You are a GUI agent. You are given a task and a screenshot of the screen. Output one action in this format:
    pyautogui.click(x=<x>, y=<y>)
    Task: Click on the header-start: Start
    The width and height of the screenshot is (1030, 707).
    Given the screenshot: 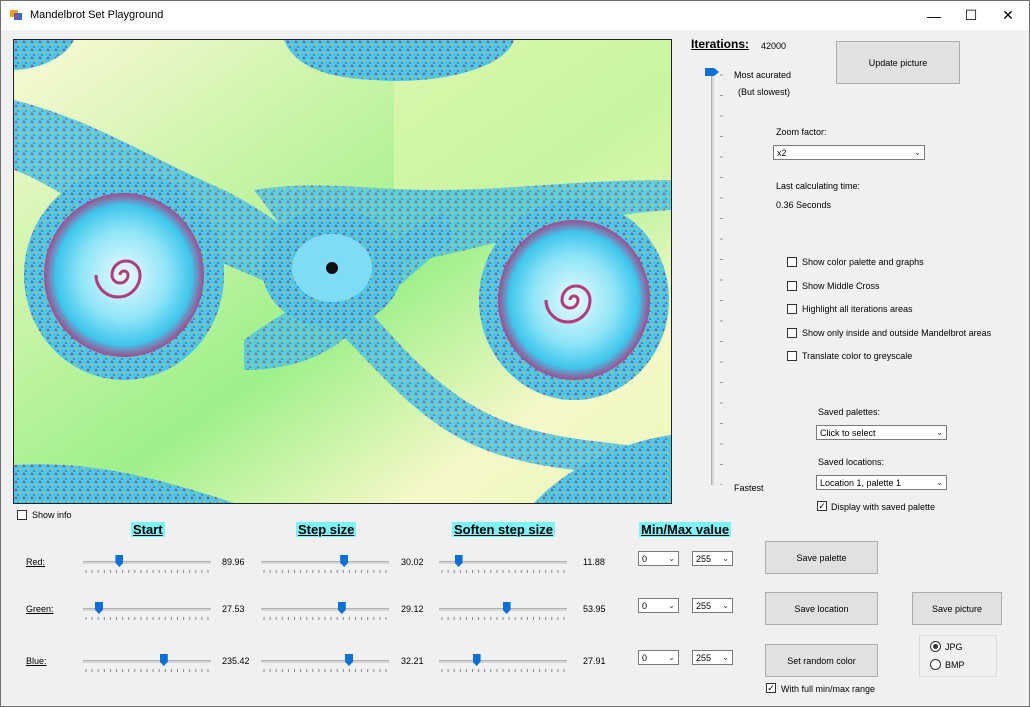 What is the action you would take?
    pyautogui.click(x=148, y=529)
    